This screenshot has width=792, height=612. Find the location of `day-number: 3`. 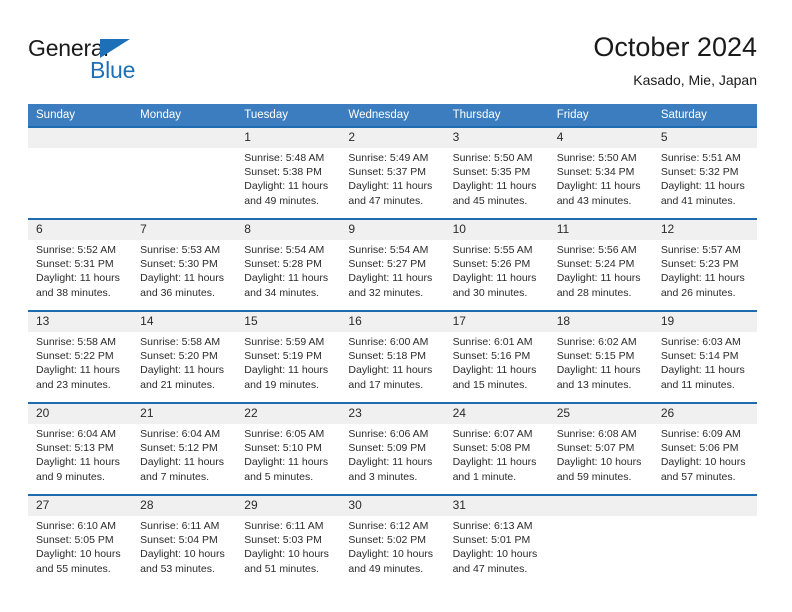

day-number: 3 is located at coordinates (496, 138).